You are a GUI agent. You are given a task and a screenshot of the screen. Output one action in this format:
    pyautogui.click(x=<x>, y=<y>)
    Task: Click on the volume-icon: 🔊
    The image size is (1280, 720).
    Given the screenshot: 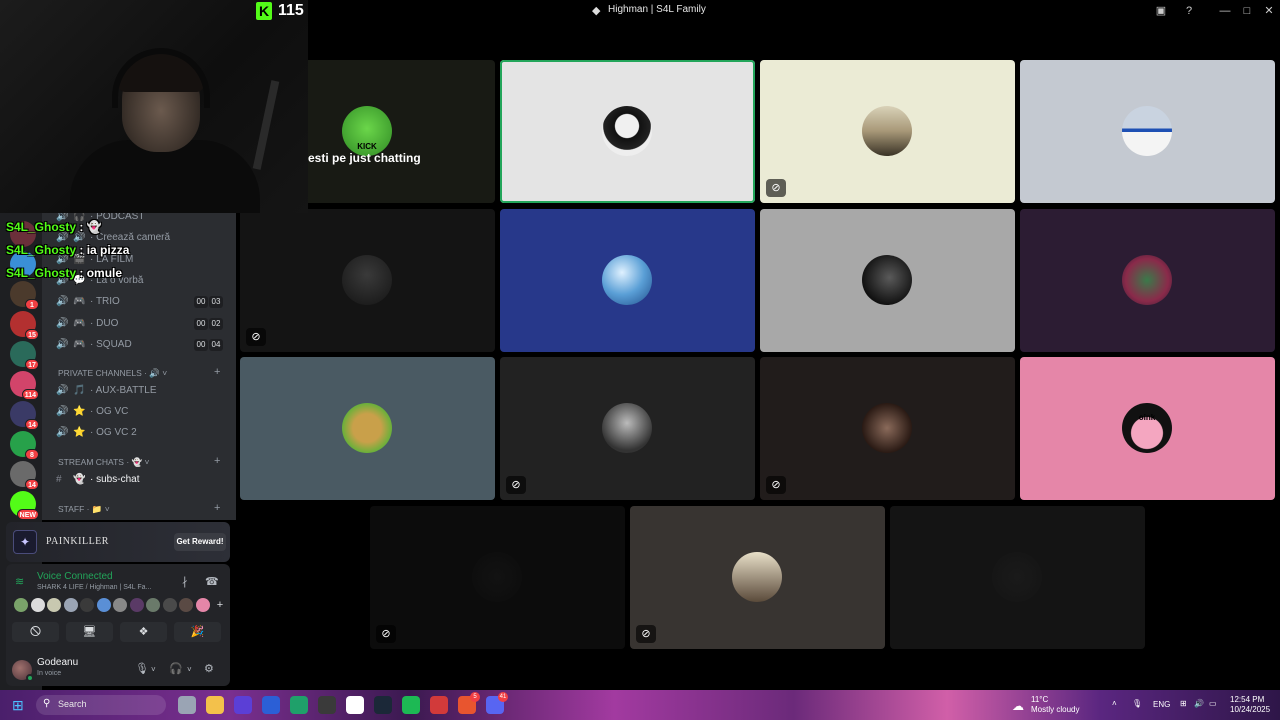 What is the action you would take?
    pyautogui.click(x=1199, y=703)
    